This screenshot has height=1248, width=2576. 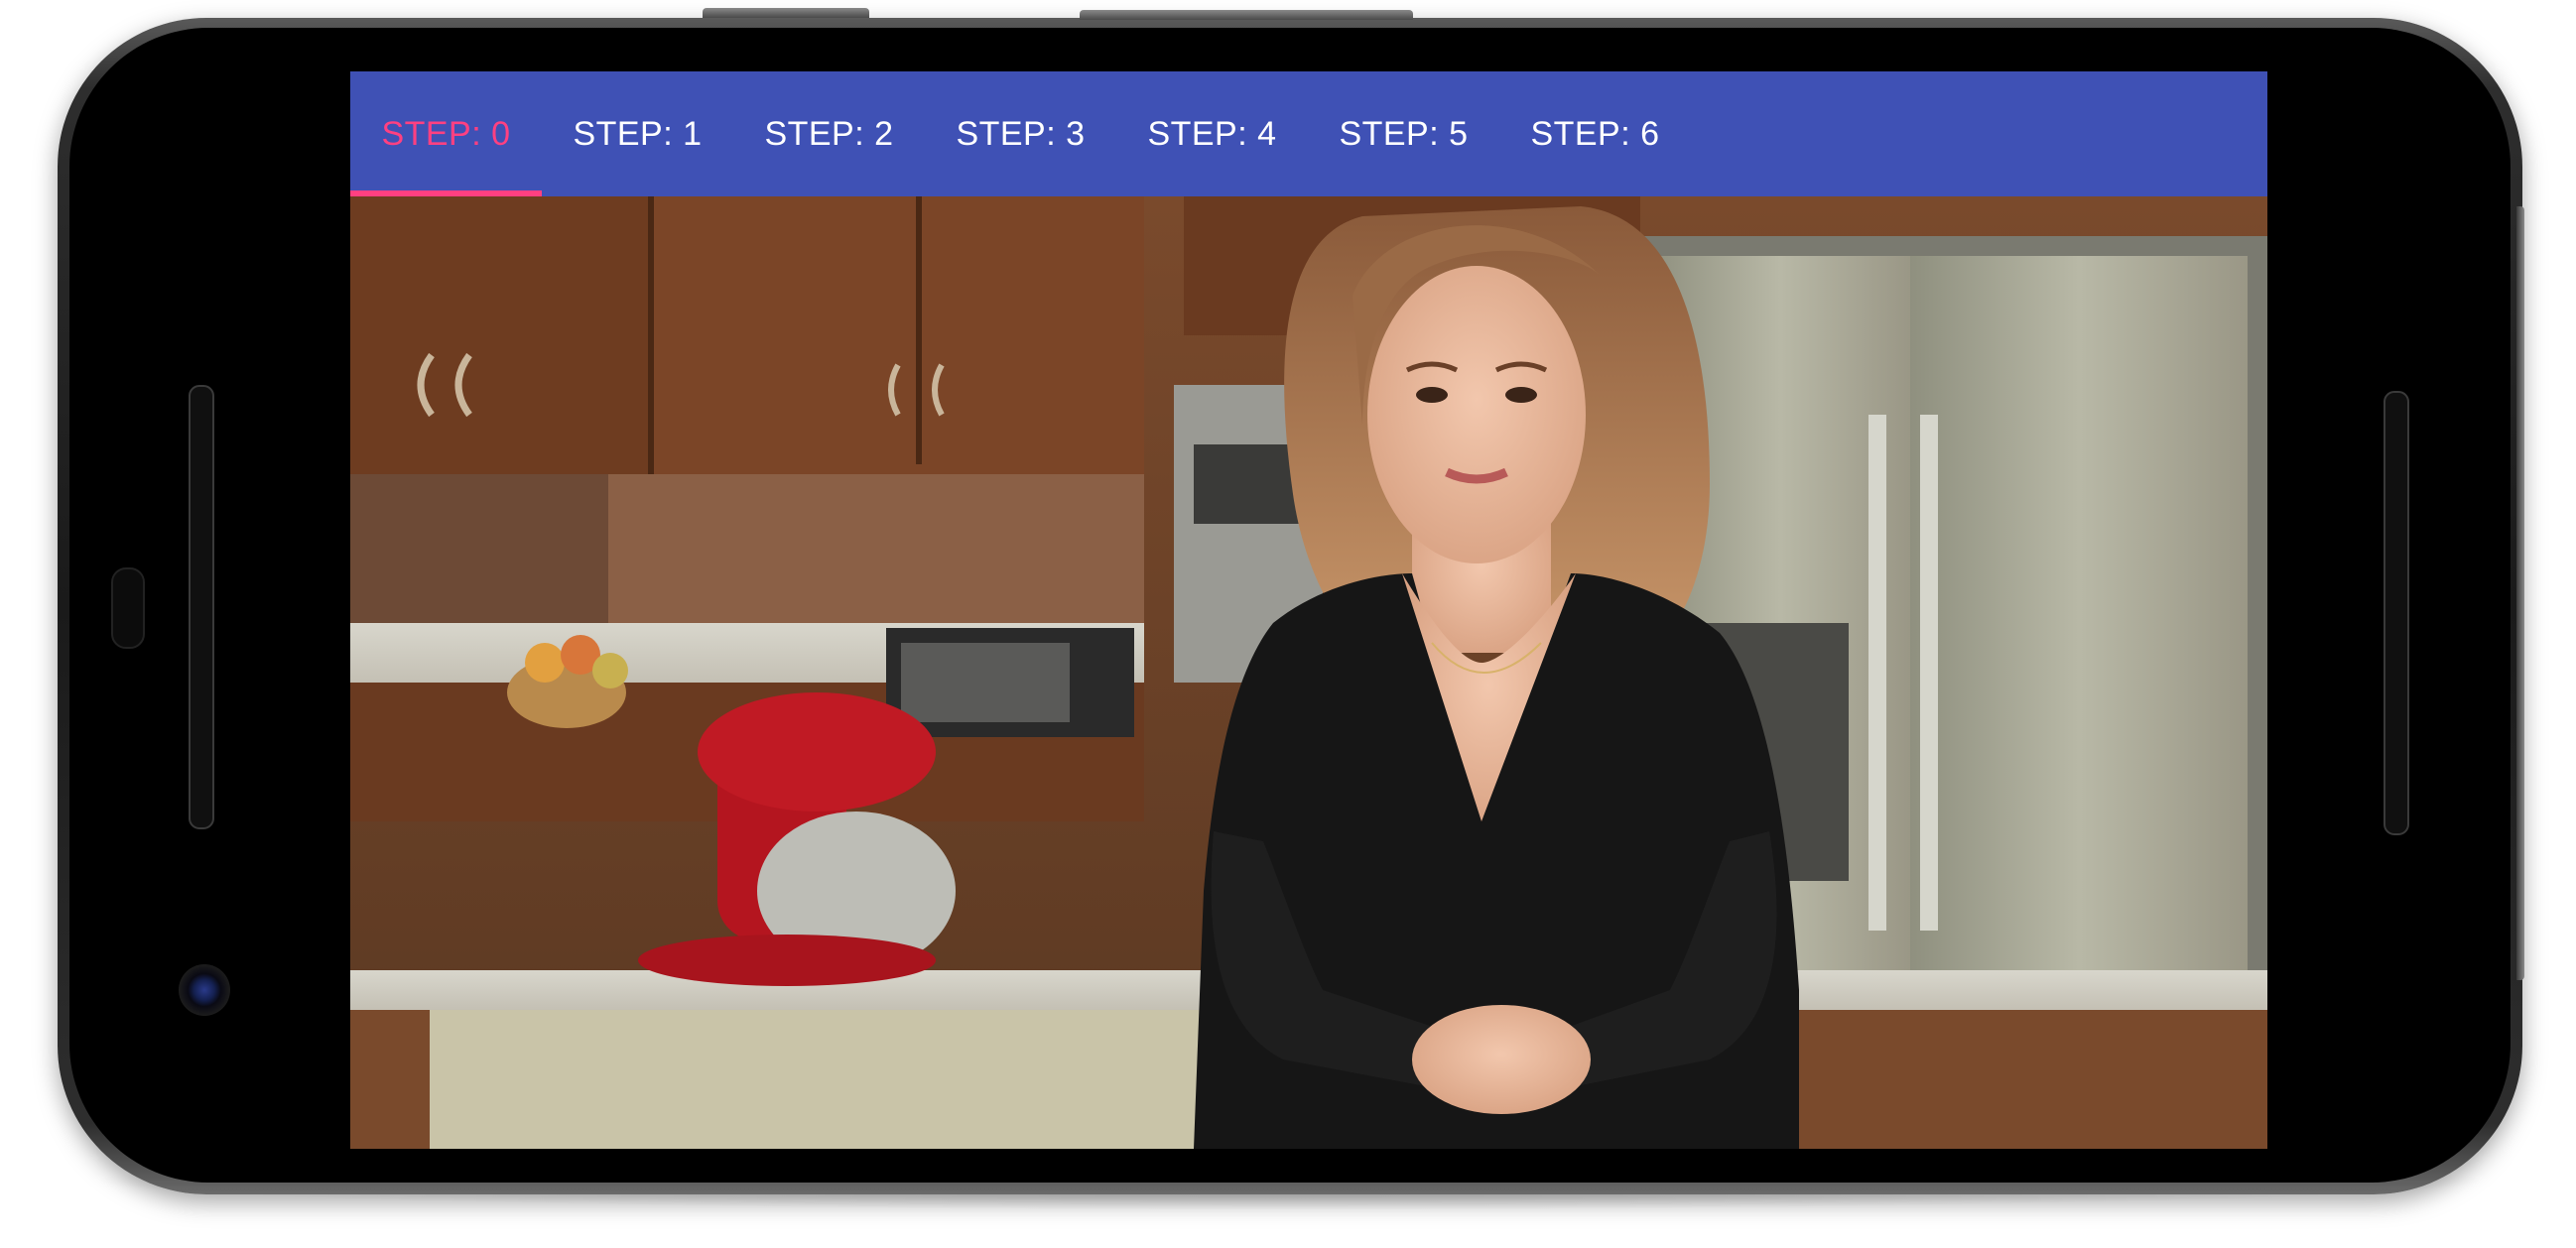 I want to click on tab-step-2: STEP: 2, so click(x=829, y=133).